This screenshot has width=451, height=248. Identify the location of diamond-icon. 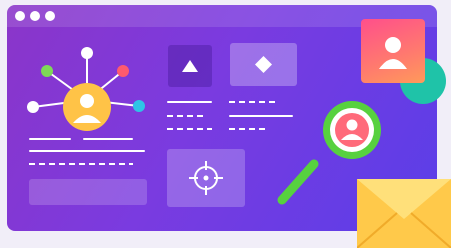
(263, 64).